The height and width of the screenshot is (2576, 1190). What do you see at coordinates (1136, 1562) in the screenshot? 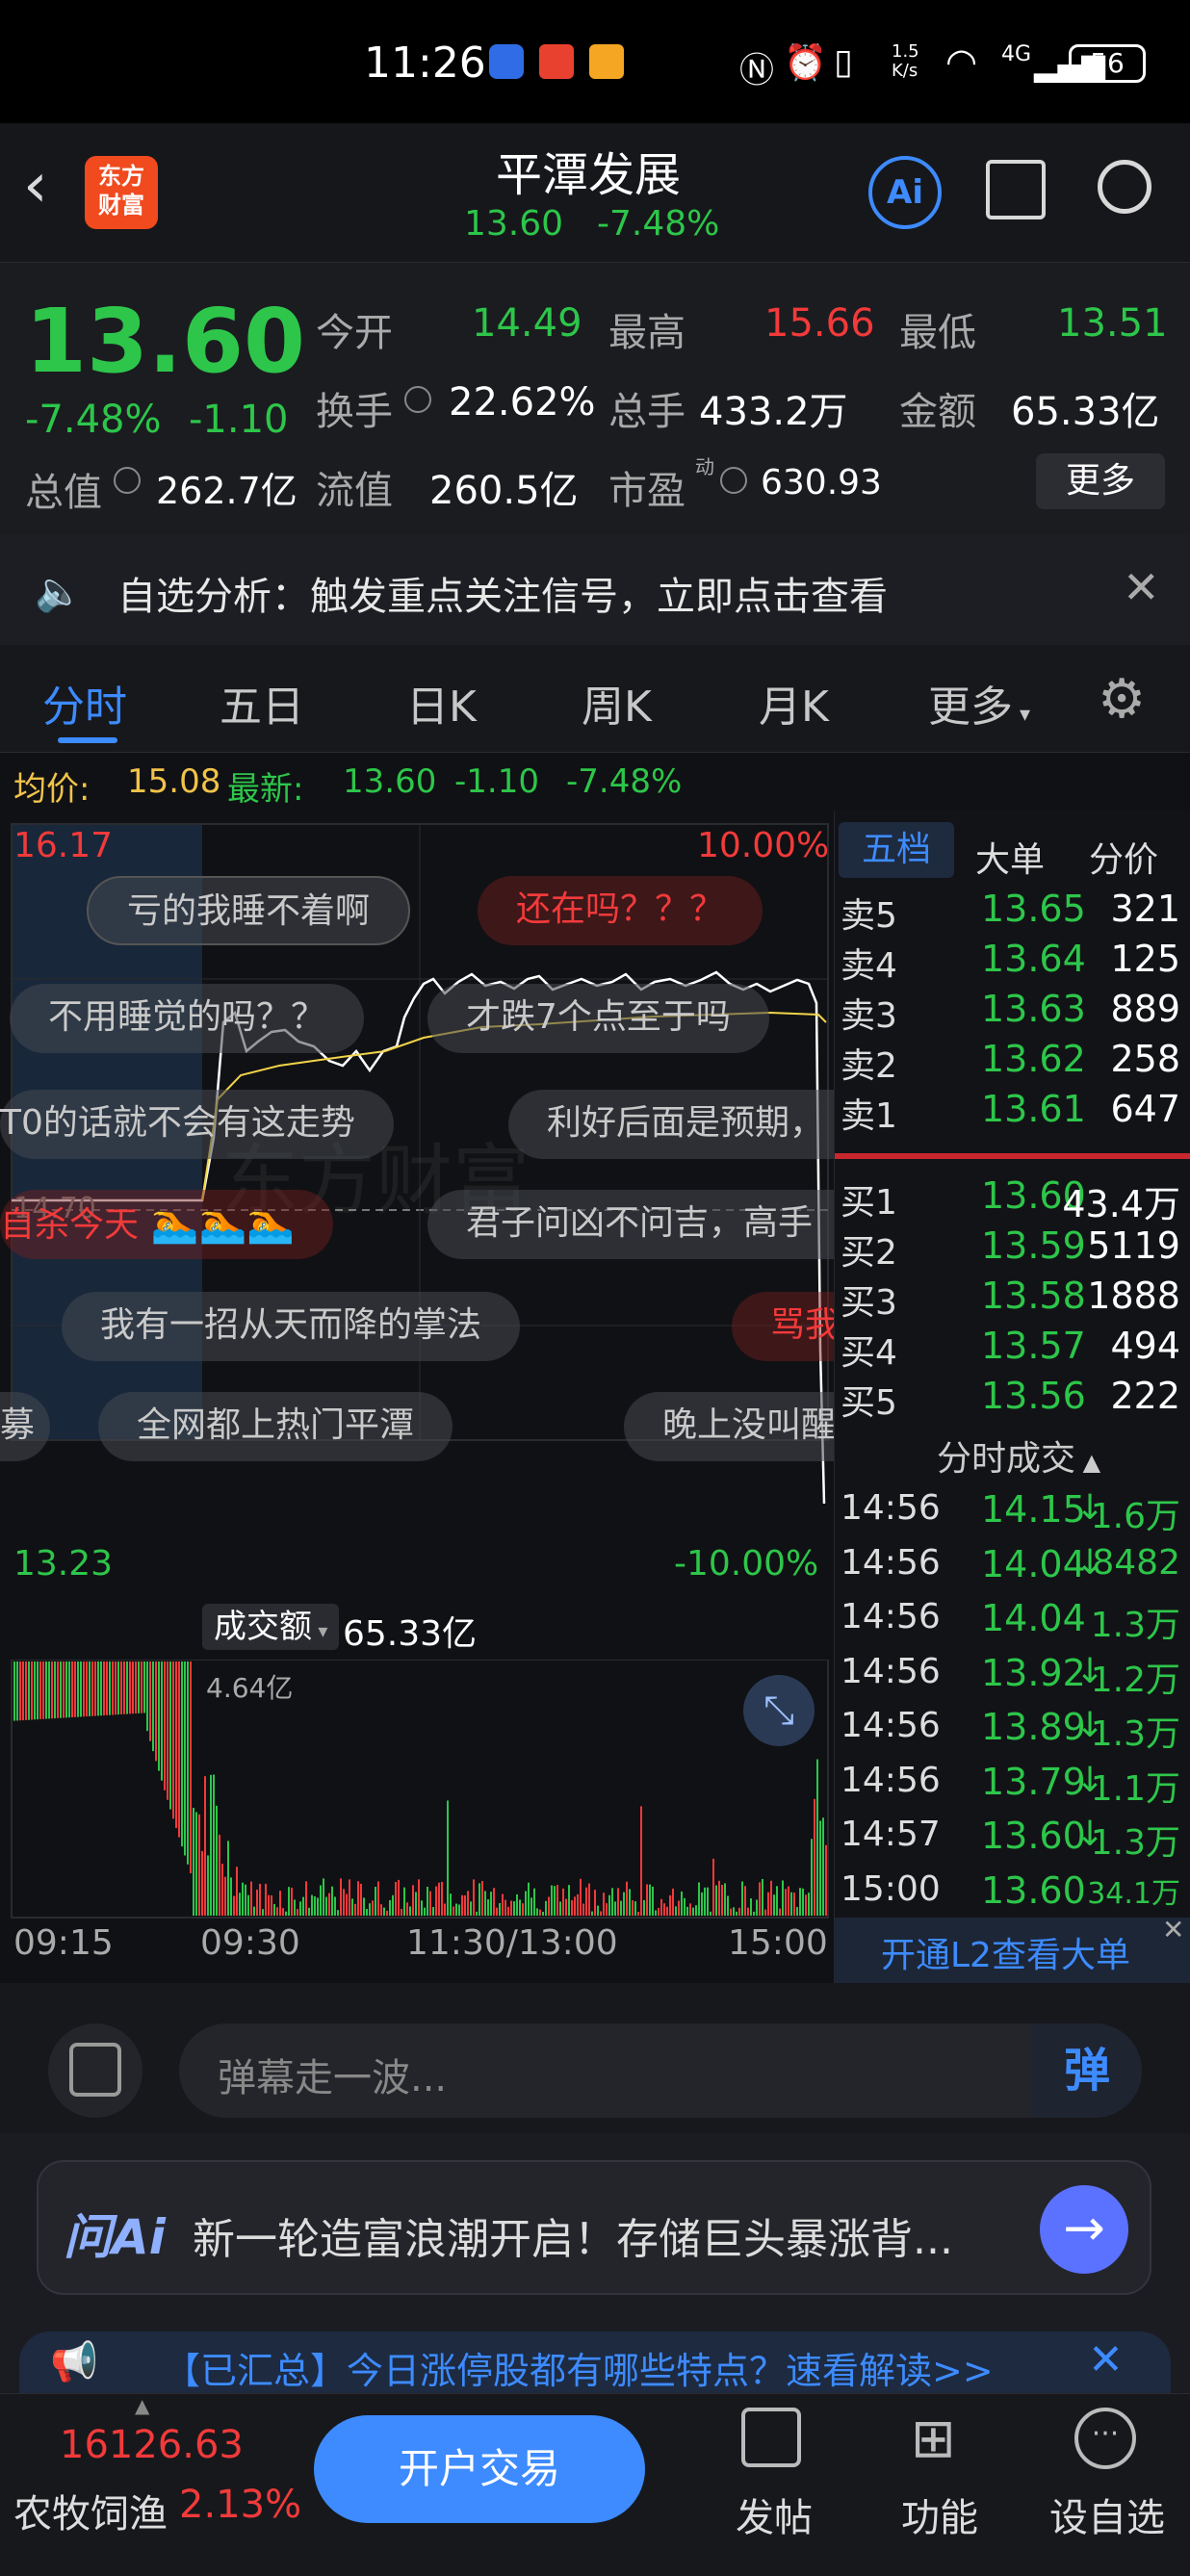
I see `trade-volume: 8482` at bounding box center [1136, 1562].